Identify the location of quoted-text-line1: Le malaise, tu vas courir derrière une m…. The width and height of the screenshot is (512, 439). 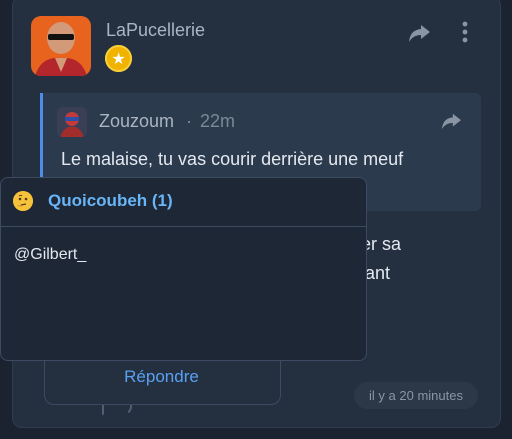
(232, 159).